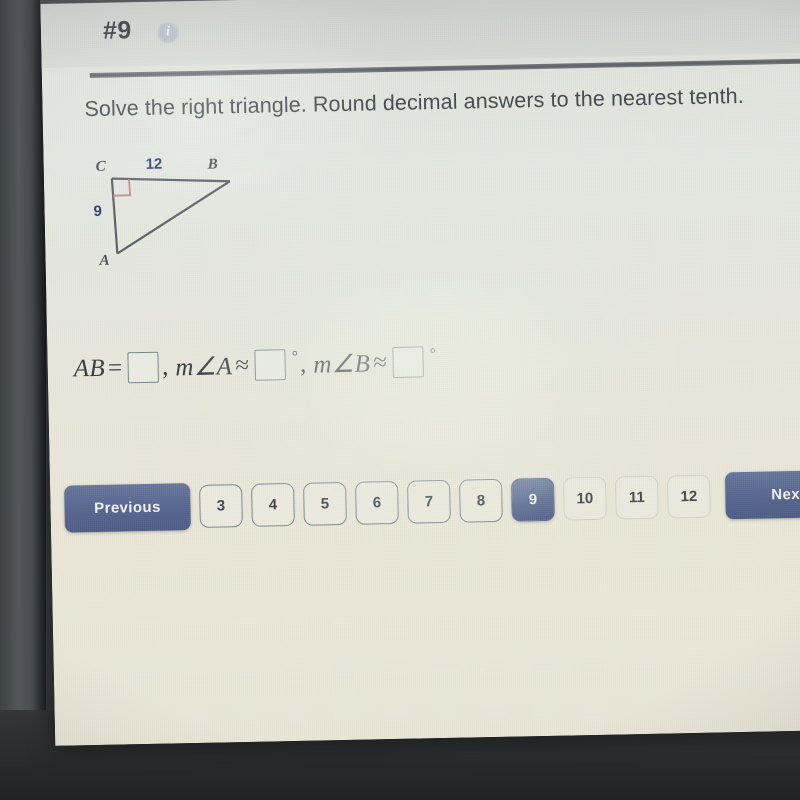 Image resolution: width=800 pixels, height=800 pixels. Describe the element at coordinates (380, 362) in the screenshot. I see `approx-sign-b: ≈` at that location.